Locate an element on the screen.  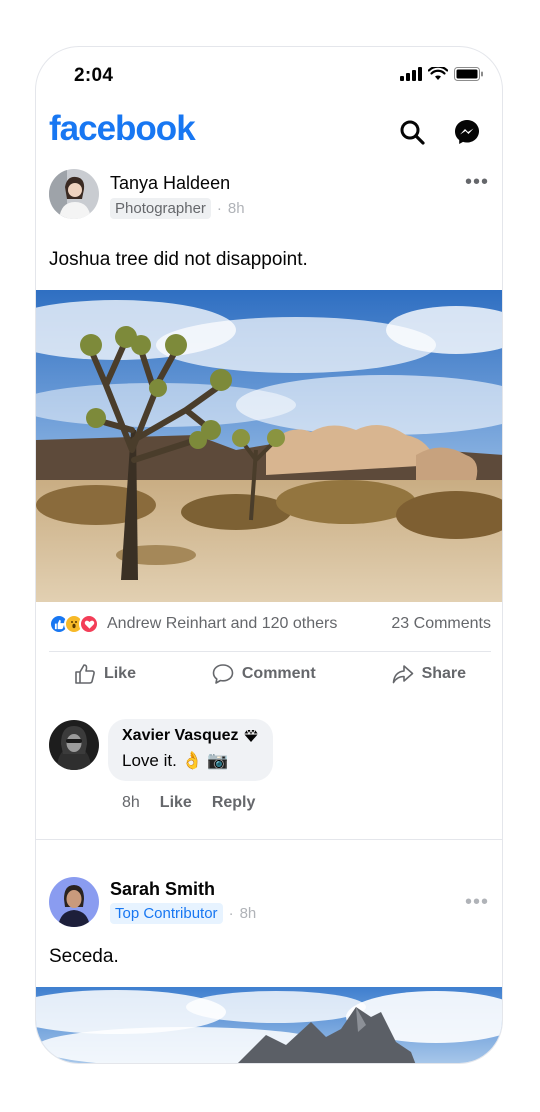
love-reaction-icon is located at coordinates (89, 624).